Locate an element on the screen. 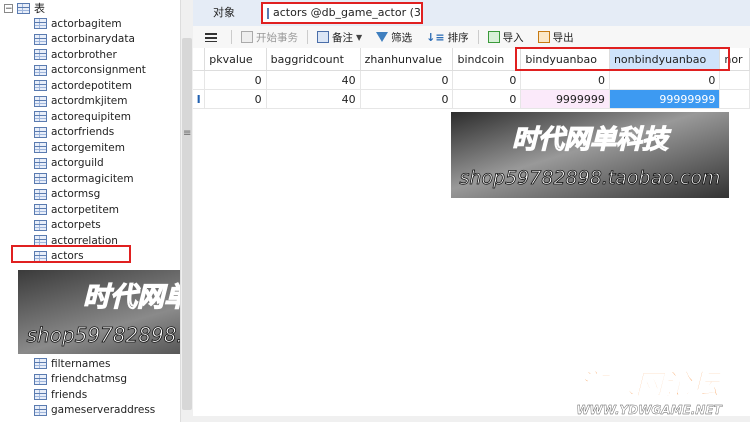  column-header-pkvalue: pkvalue is located at coordinates (235, 59).